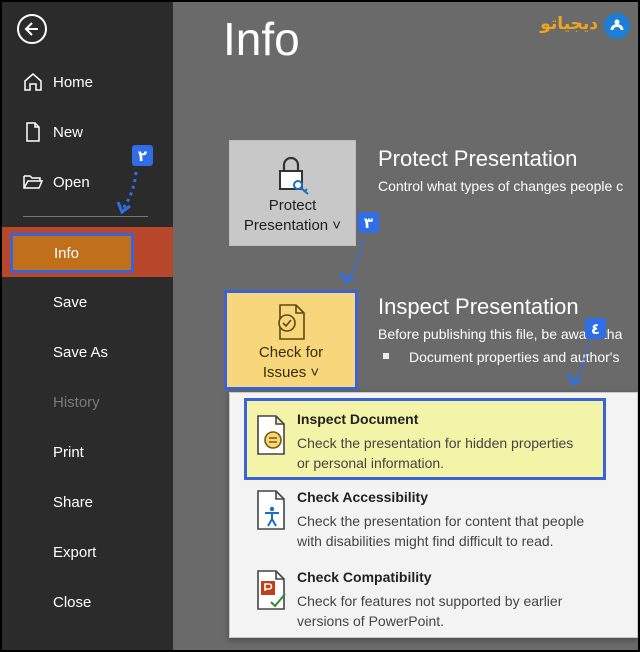 This screenshot has width=640, height=652. Describe the element at coordinates (358, 419) in the screenshot. I see `menu-item-title: Inspect Document` at that location.